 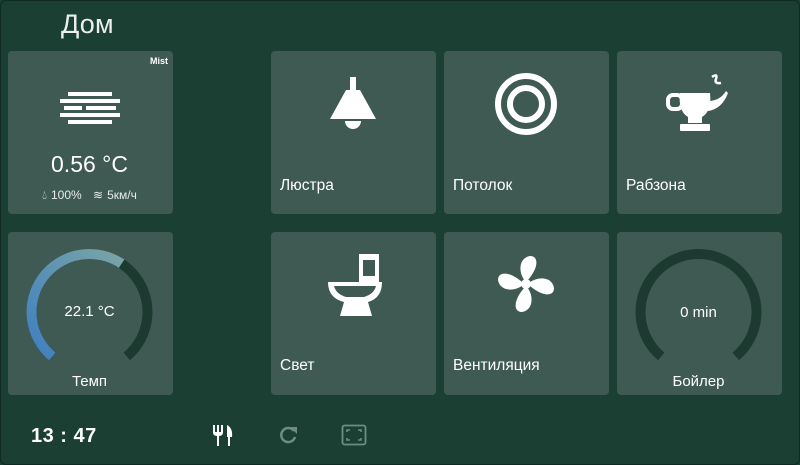 I want to click on boiler-gauge-value: 0 min, so click(x=698, y=312).